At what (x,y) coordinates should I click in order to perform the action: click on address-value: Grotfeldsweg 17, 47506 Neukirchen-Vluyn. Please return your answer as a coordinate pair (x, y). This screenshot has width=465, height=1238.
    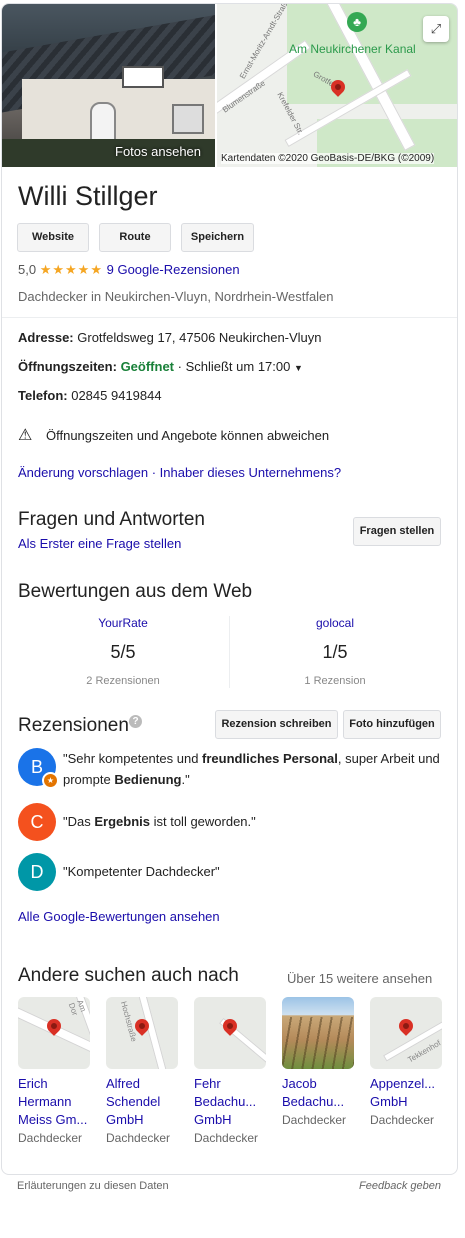
    Looking at the image, I should click on (199, 337).